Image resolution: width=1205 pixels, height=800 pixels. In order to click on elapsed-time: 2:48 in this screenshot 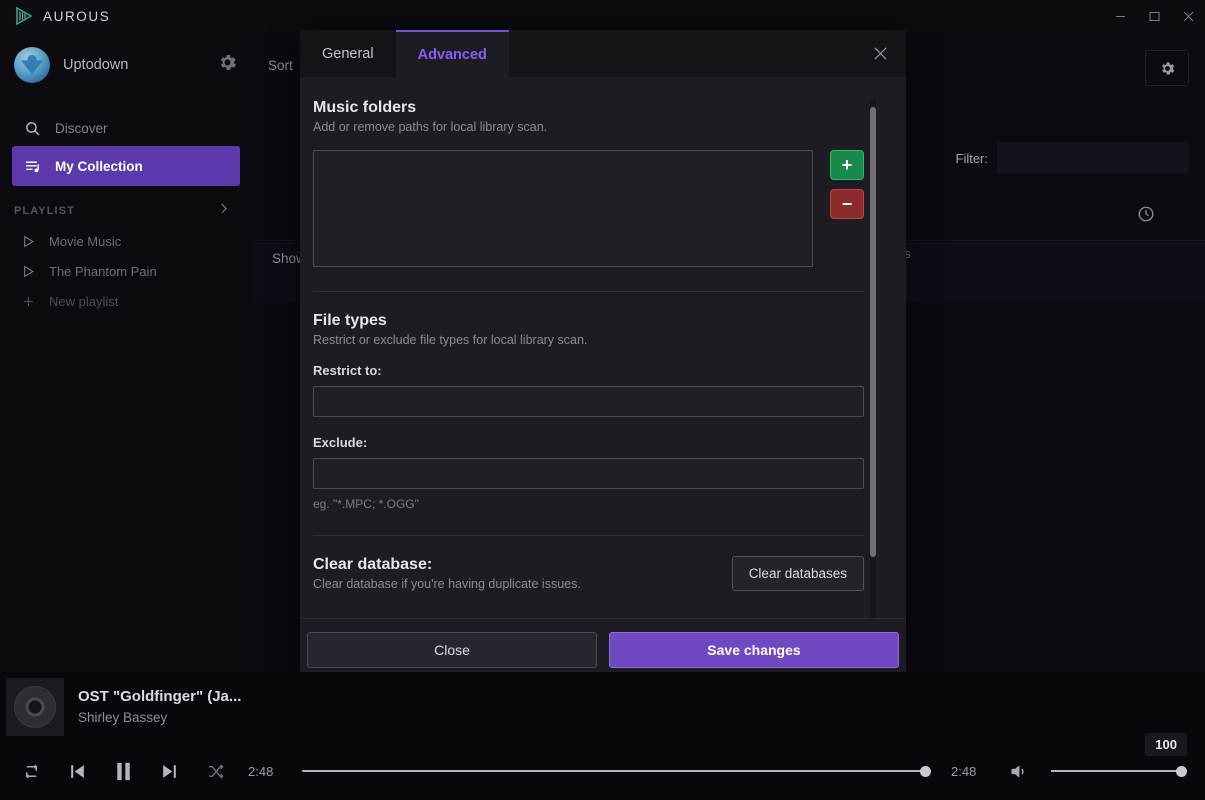, I will do `click(261, 771)`.